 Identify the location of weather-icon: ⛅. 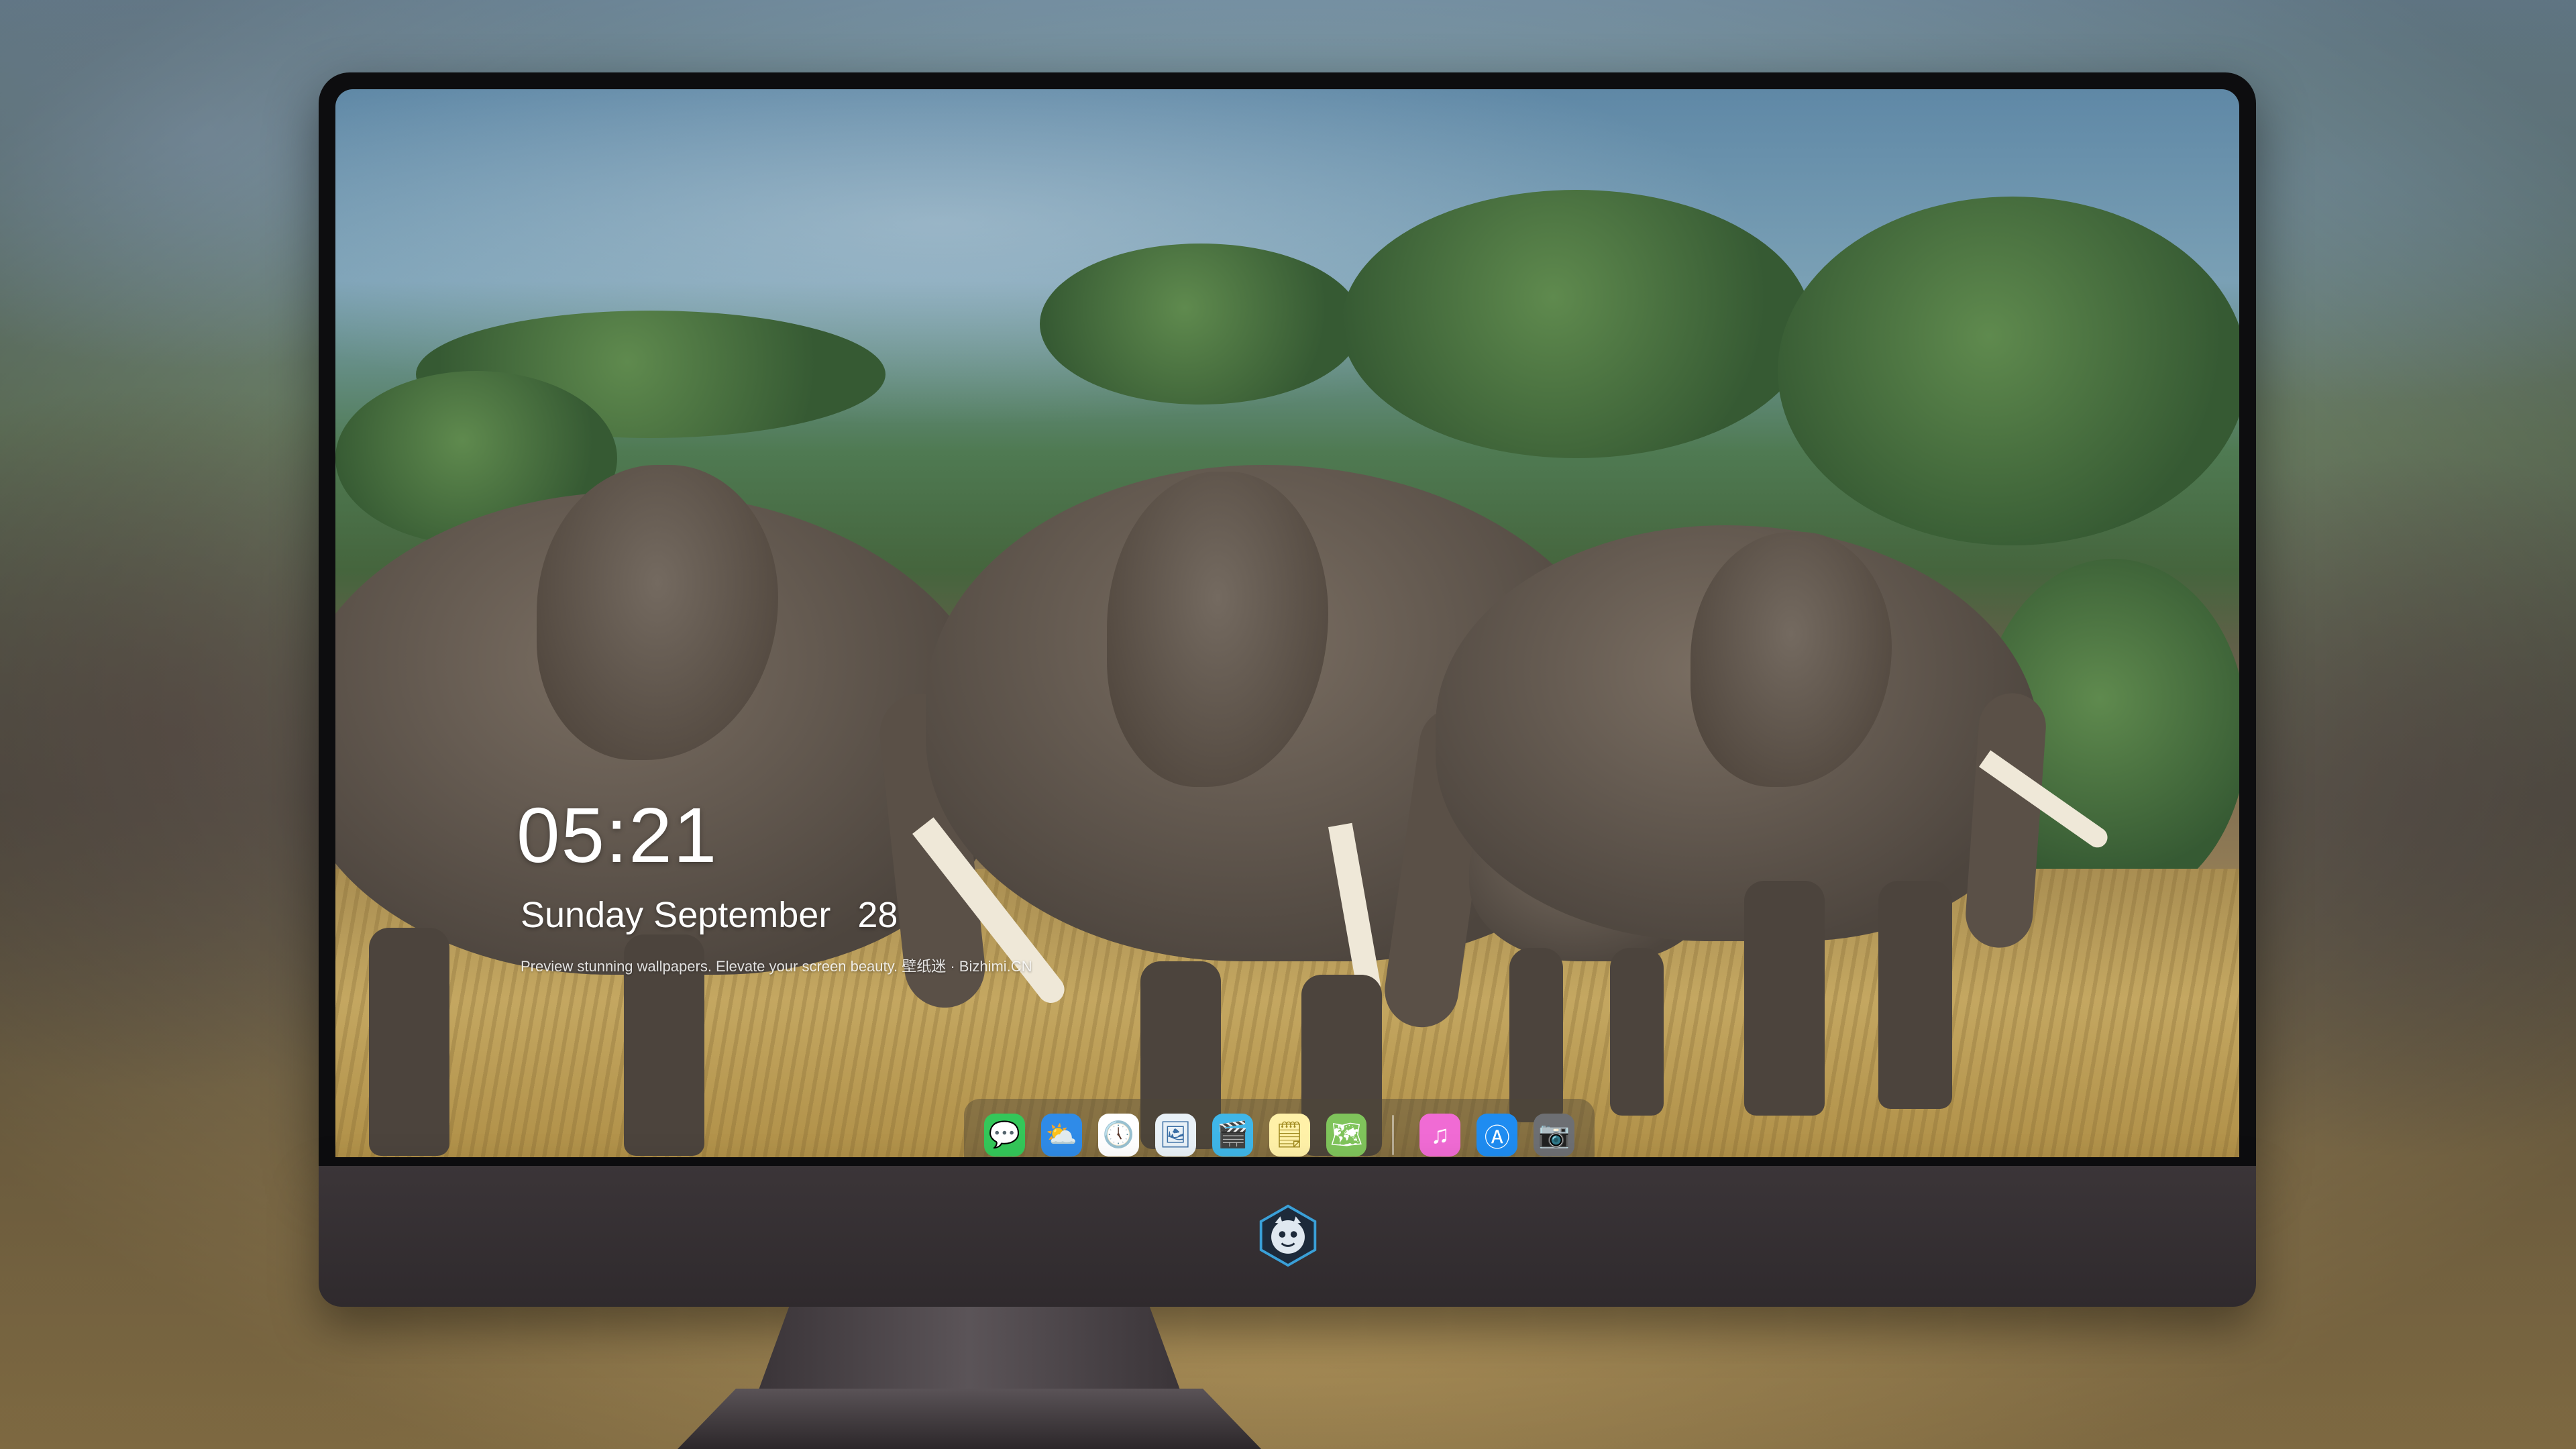
(1061, 1135).